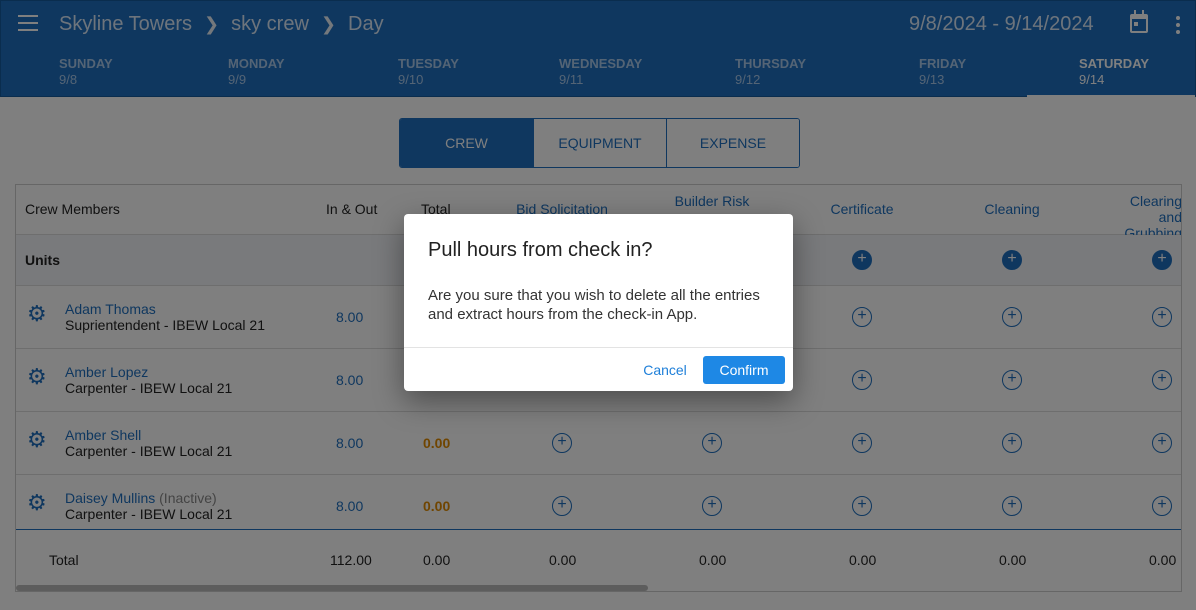 The image size is (1196, 610). I want to click on dialog-title: Pull hours from check in?, so click(540, 250).